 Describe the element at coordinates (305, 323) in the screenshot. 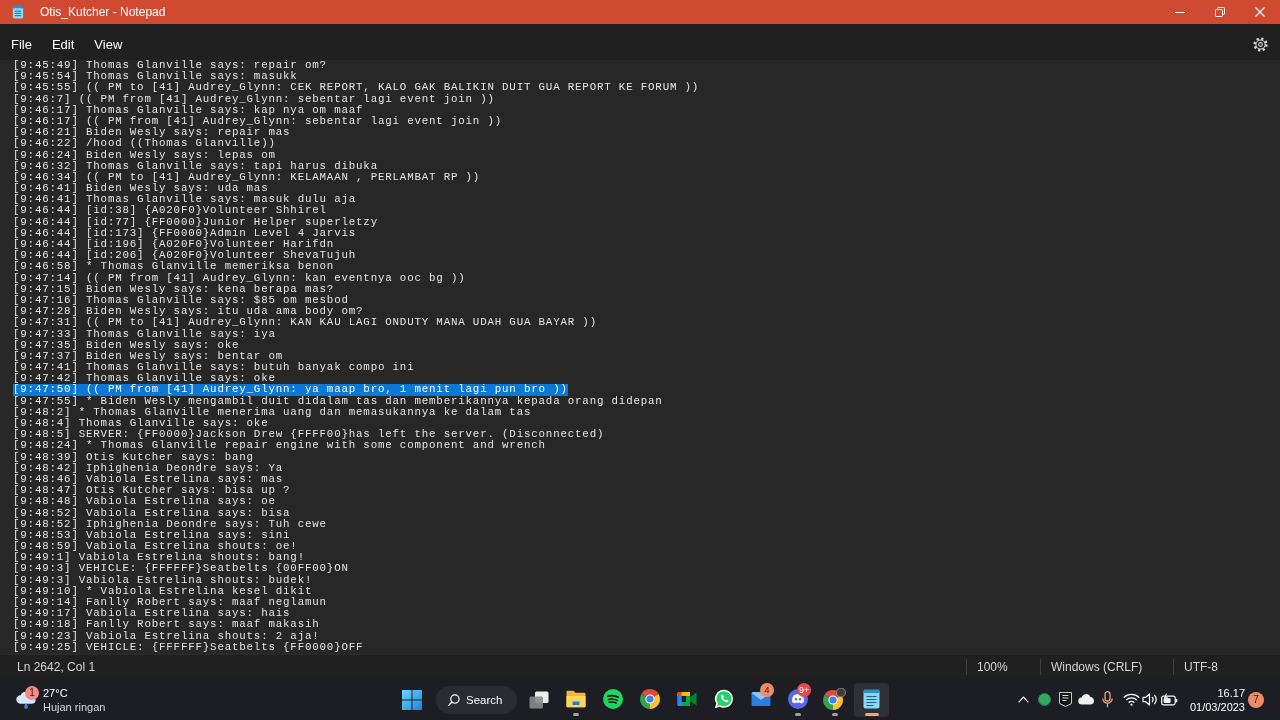

I see `text-line: [9:47:31] (( PM to [41] Audrey_Glynn: KAN KAU LAGI ONDUTY MANA UDAH GUA BAYAR ))` at that location.